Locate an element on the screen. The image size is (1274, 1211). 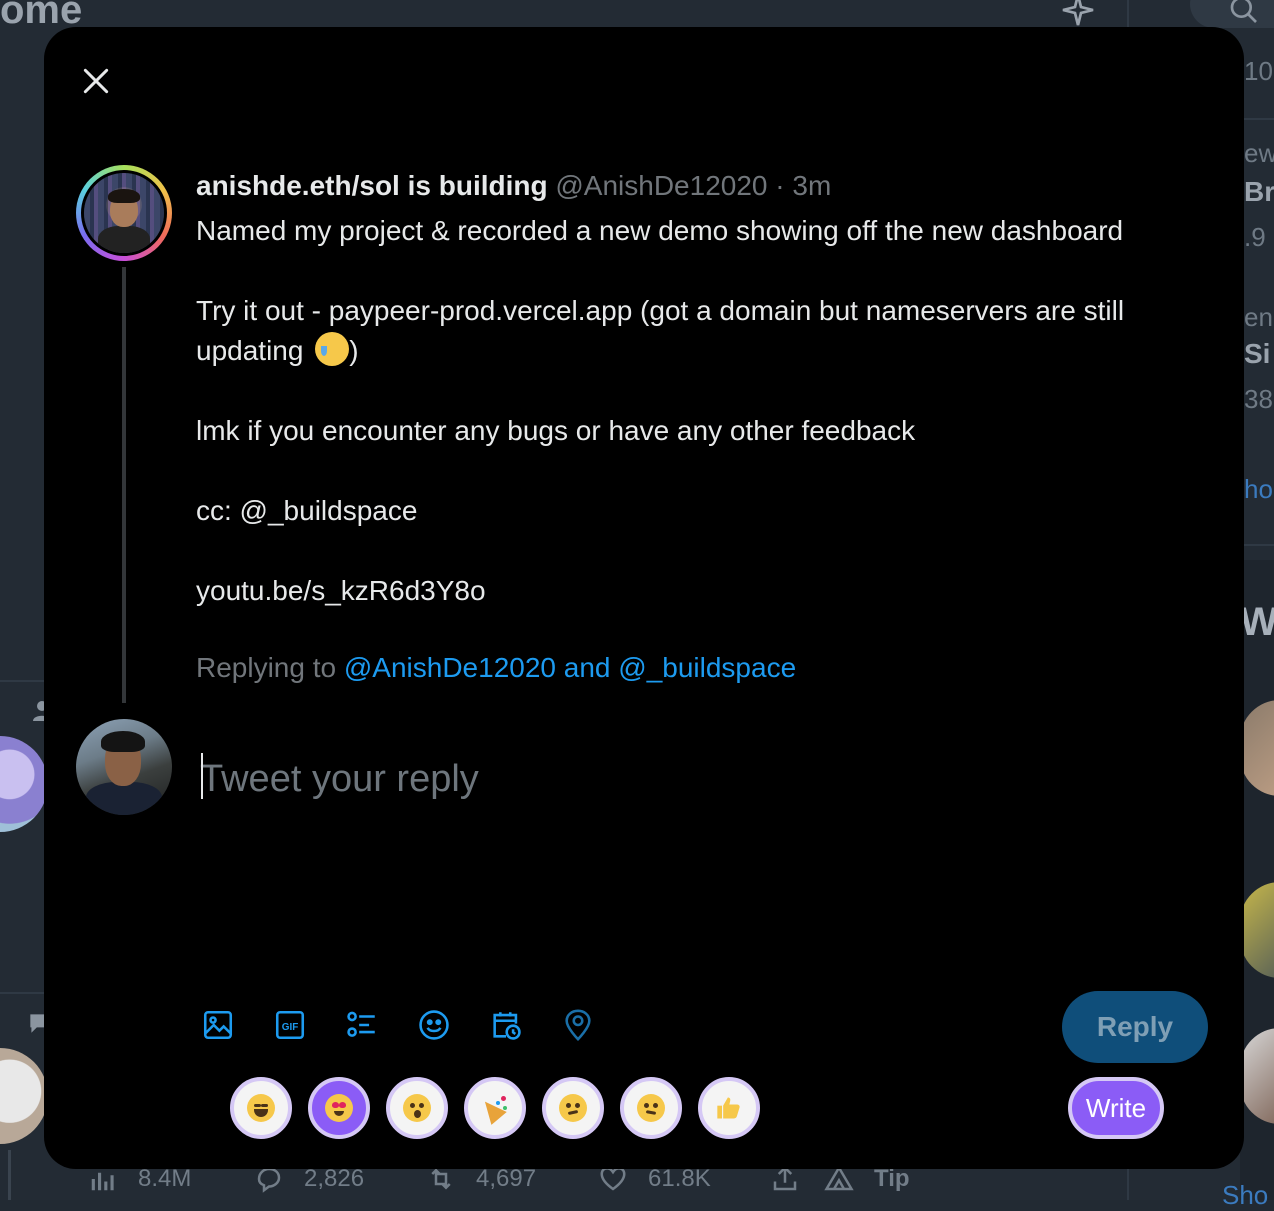
tweet-line: cc: @_buildspace is located at coordinates (701, 511).